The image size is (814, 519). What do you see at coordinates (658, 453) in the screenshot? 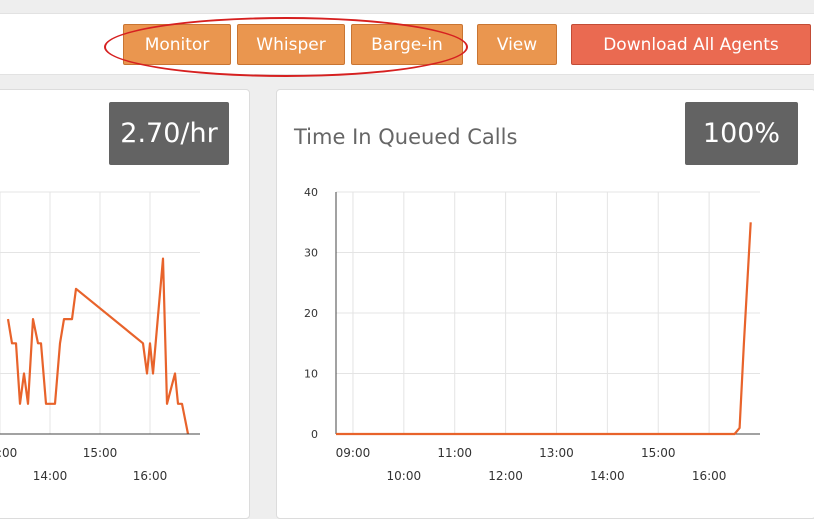
I see `x-tick-label: 15:00` at bounding box center [658, 453].